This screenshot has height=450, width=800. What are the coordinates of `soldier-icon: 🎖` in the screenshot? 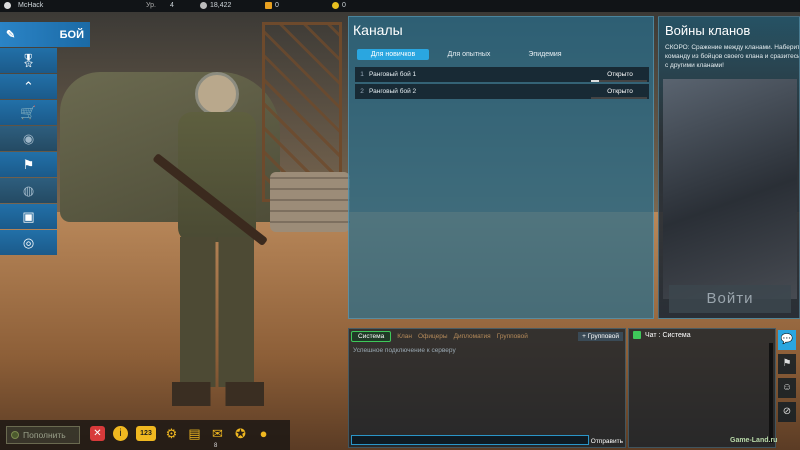 It's located at (28, 60).